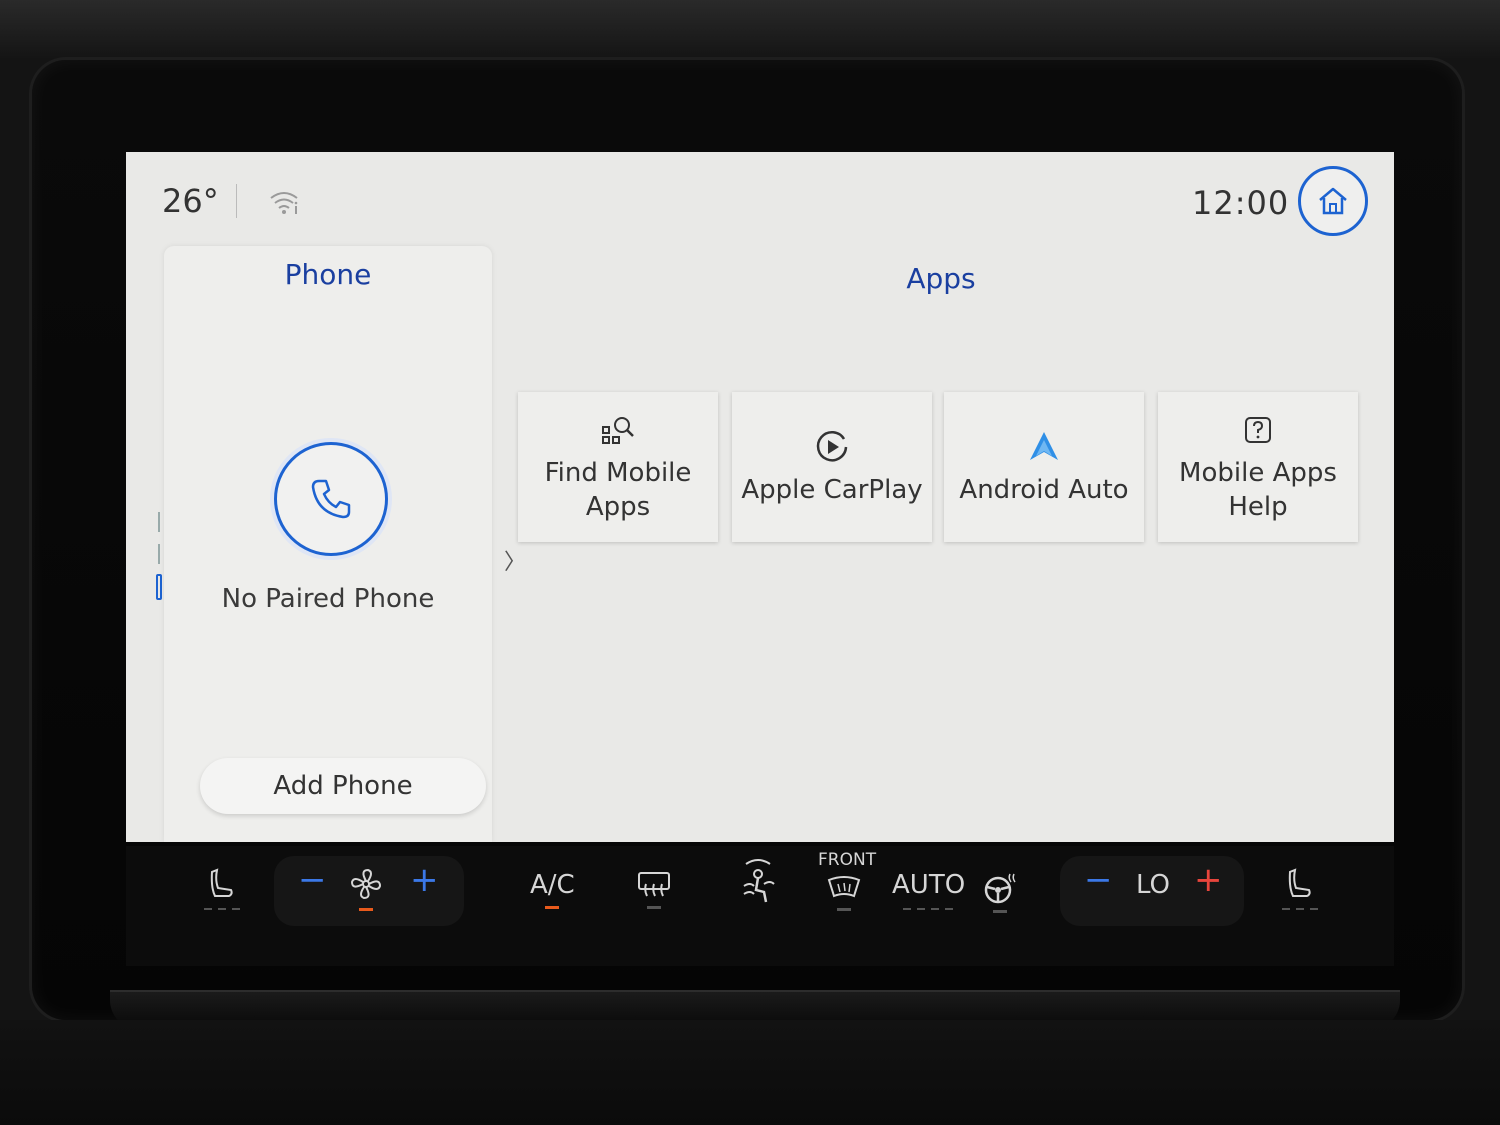  I want to click on android-auto-icon, so click(1044, 446).